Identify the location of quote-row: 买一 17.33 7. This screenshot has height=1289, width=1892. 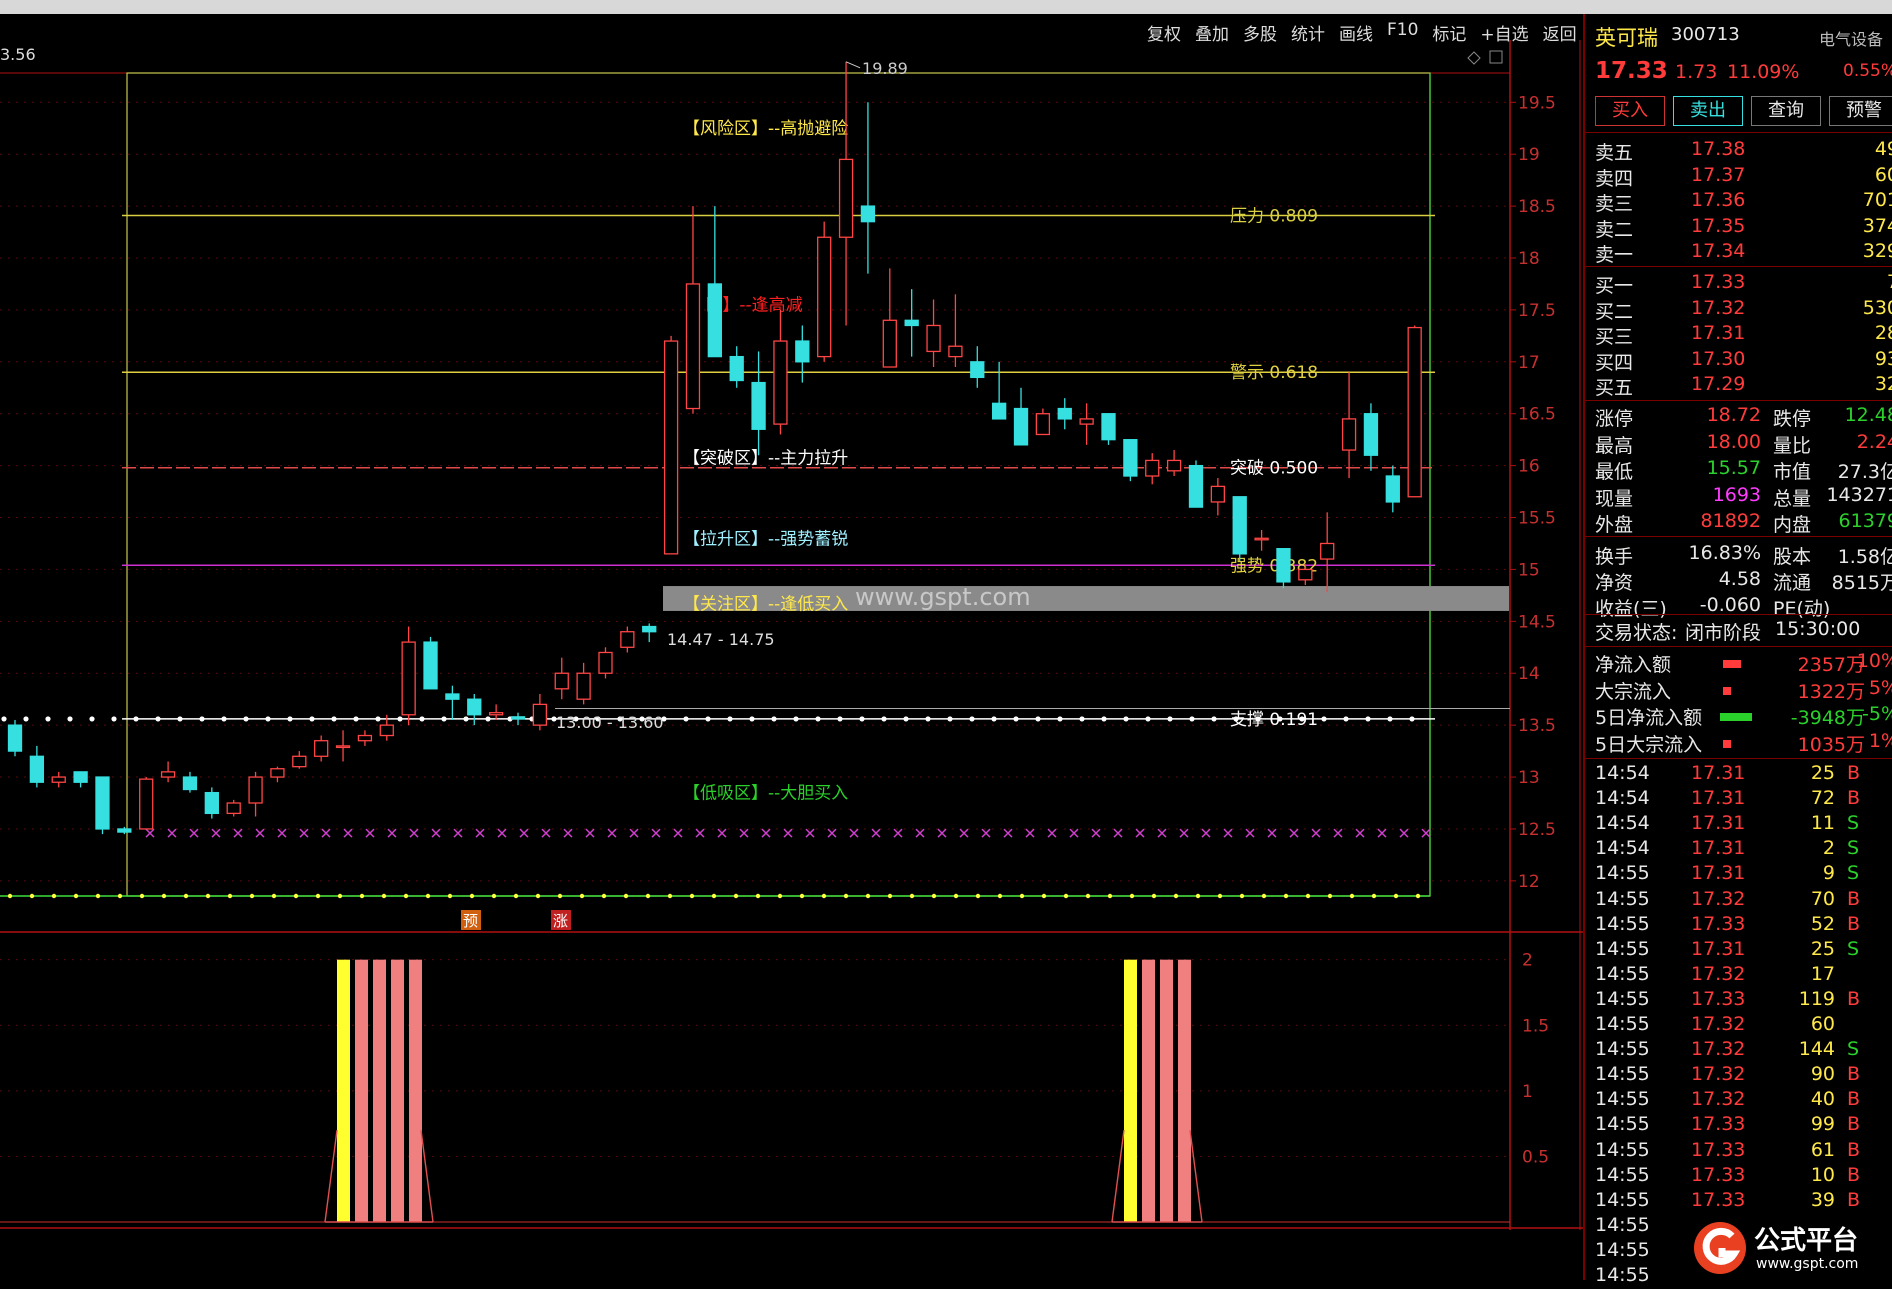
(1743, 284).